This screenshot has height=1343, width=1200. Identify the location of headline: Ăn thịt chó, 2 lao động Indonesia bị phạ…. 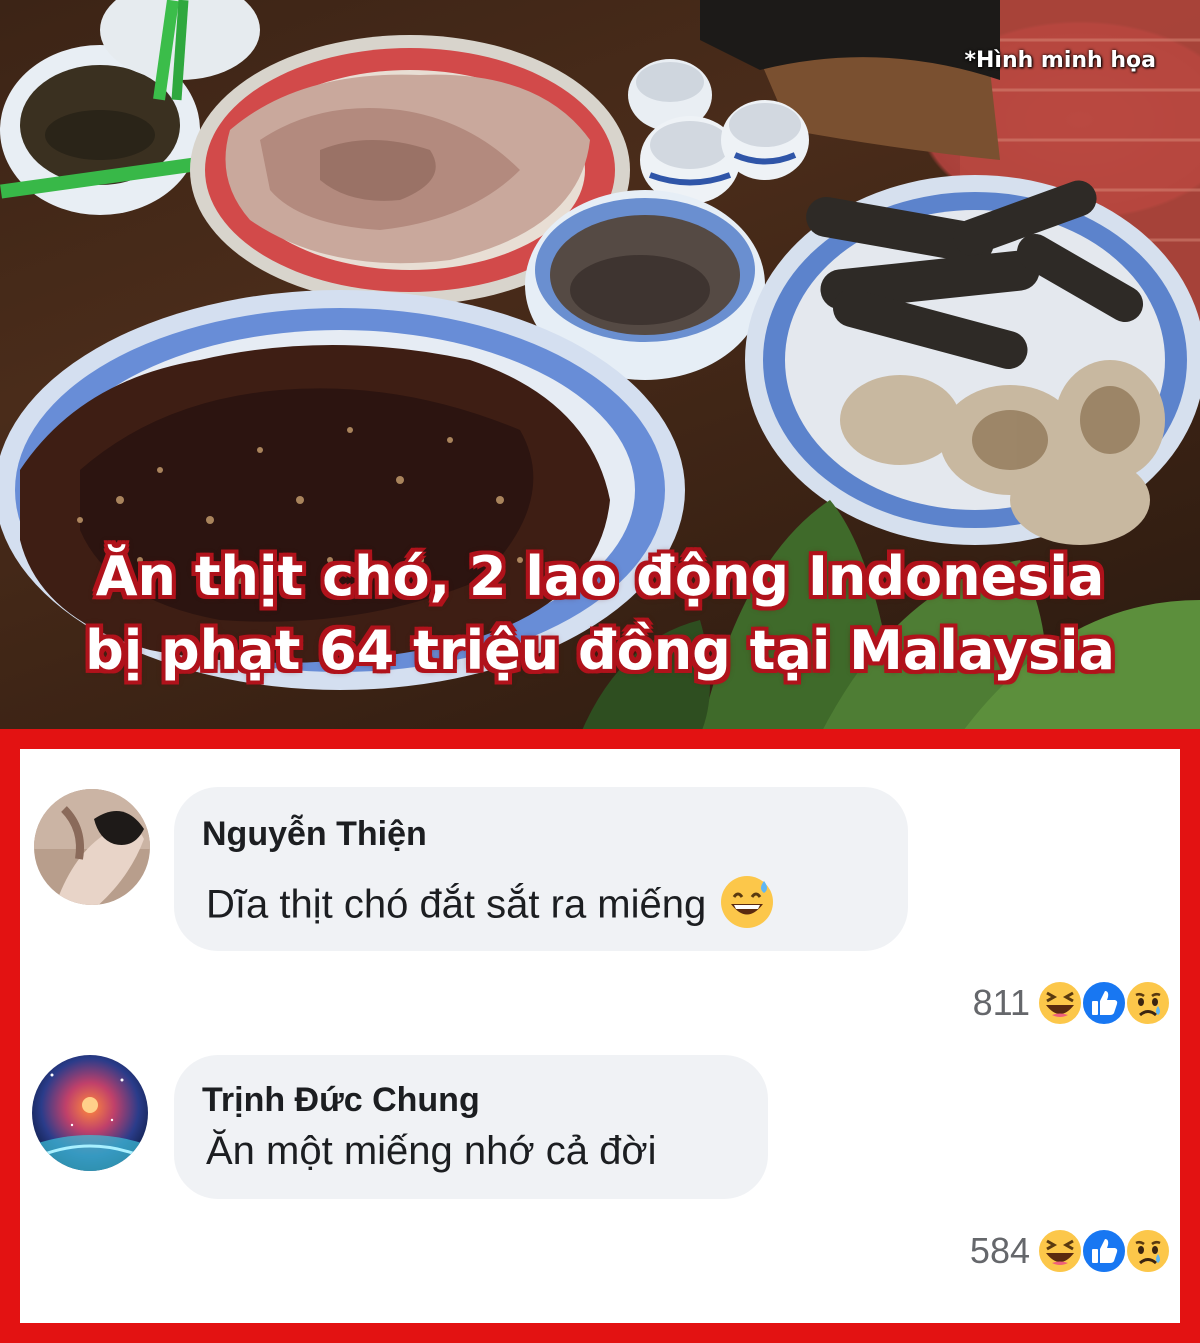
(600, 614).